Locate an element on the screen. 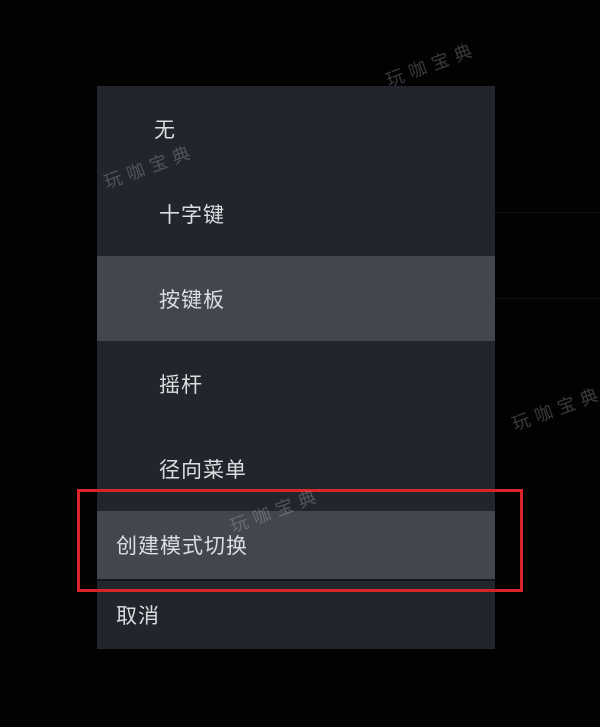 This screenshot has height=727, width=600. menu-item-none: 无 is located at coordinates (296, 129).